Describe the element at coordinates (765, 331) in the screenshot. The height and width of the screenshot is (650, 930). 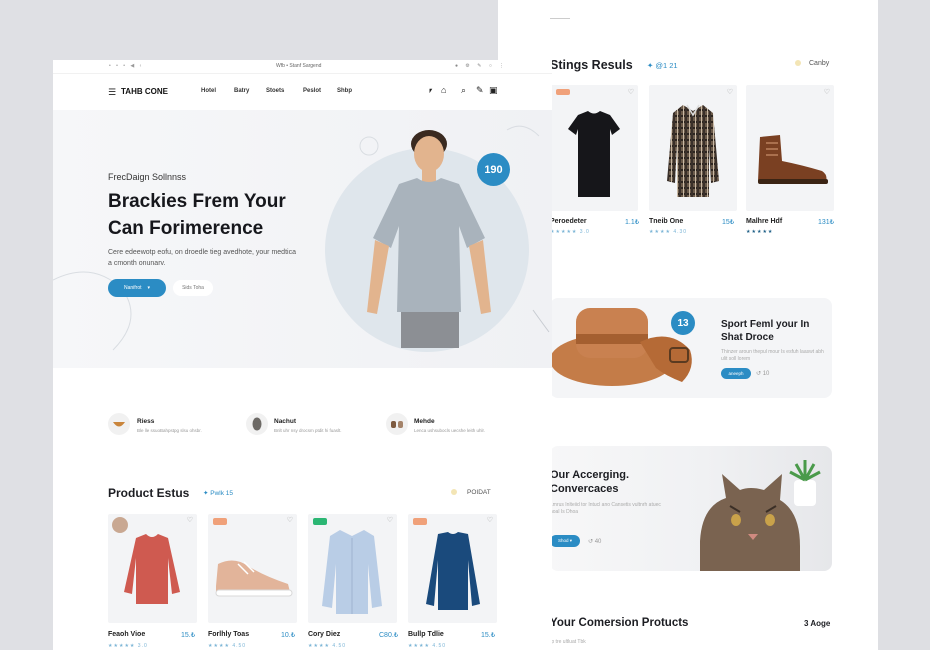
I see `promo-title: Sport Feml your In Shat Droce` at that location.